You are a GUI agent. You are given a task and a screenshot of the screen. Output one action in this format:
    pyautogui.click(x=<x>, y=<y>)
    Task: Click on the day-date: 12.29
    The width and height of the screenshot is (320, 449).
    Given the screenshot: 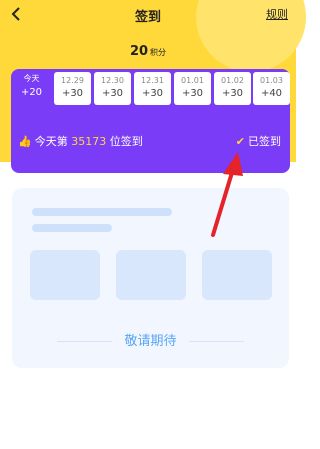 What is the action you would take?
    pyautogui.click(x=72, y=80)
    